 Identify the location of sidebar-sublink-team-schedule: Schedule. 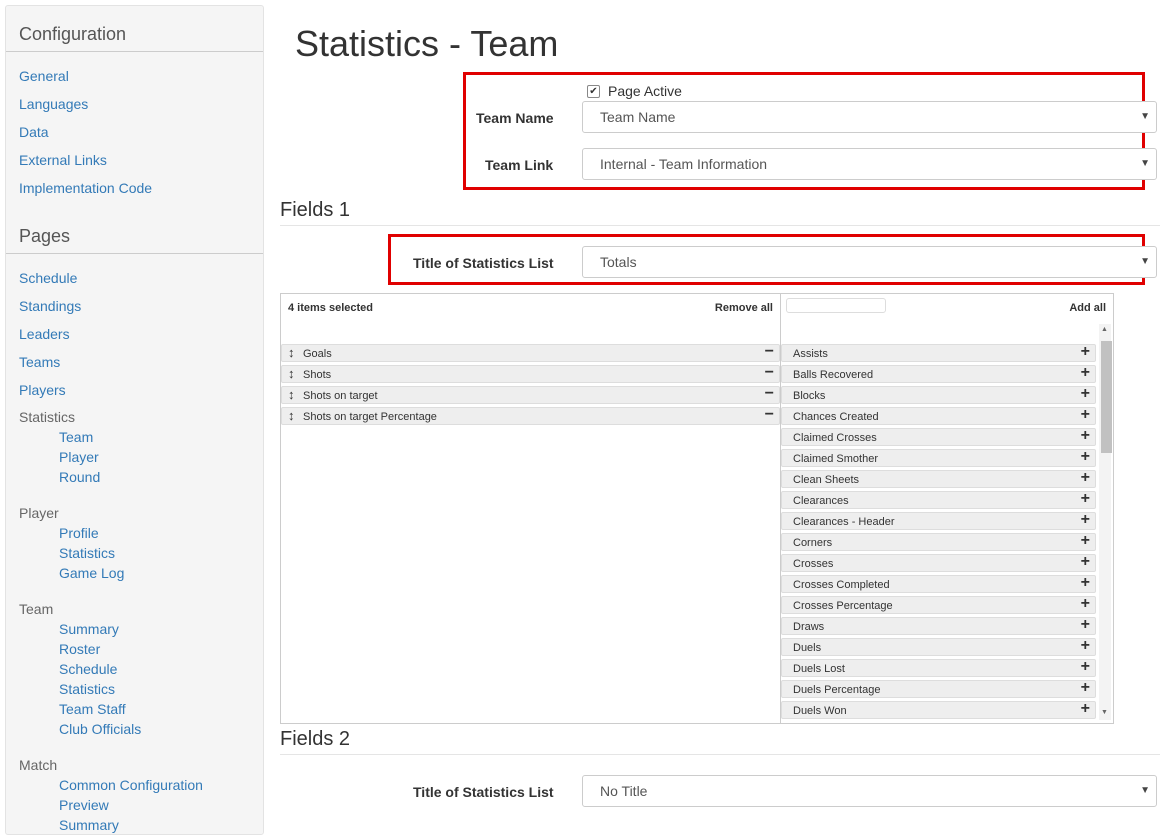
(134, 669).